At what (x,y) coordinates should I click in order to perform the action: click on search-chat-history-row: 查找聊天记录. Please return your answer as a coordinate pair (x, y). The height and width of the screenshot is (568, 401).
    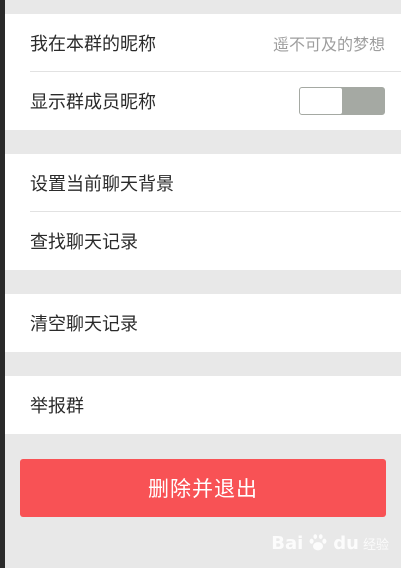
    Looking at the image, I should click on (203, 241).